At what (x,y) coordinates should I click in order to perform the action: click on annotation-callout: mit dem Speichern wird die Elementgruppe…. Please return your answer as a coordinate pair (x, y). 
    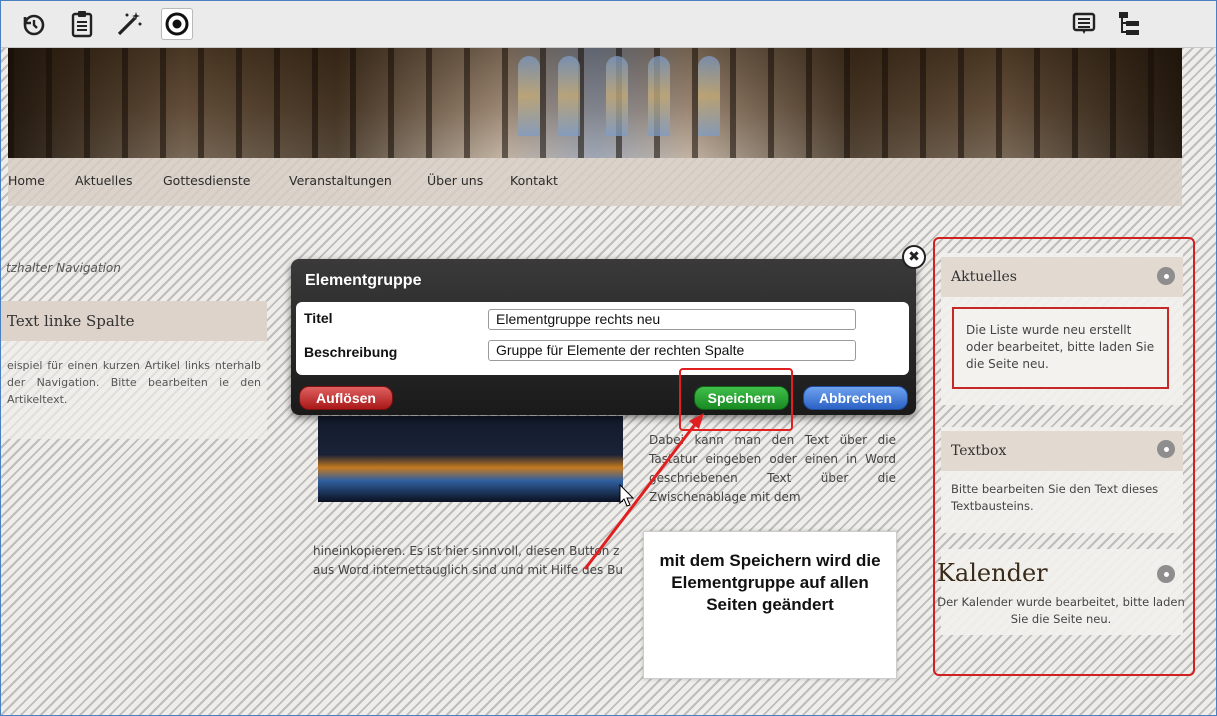
    Looking at the image, I should click on (770, 605).